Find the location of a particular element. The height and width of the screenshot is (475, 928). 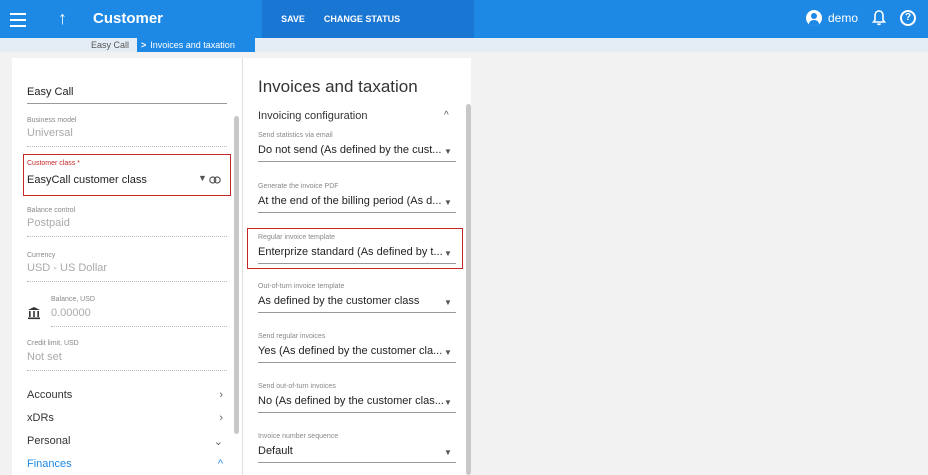

currency-label: Currency is located at coordinates (41, 255).